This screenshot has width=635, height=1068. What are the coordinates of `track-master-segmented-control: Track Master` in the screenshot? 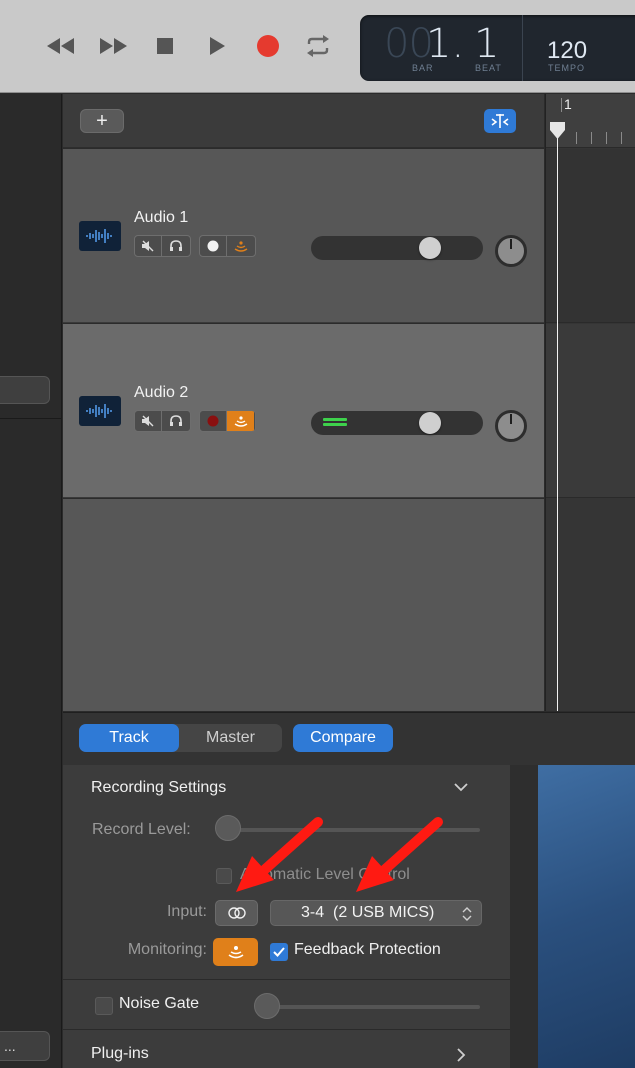 It's located at (180, 738).